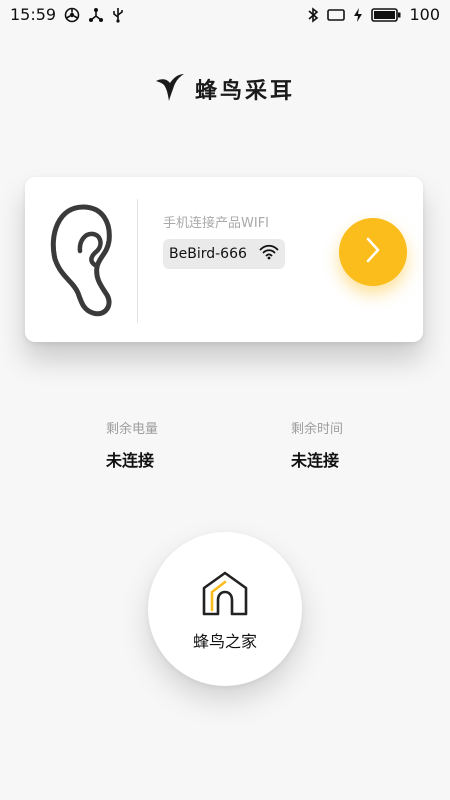 The image size is (450, 800). I want to click on wifi-network-field: BeBird-666, so click(224, 254).